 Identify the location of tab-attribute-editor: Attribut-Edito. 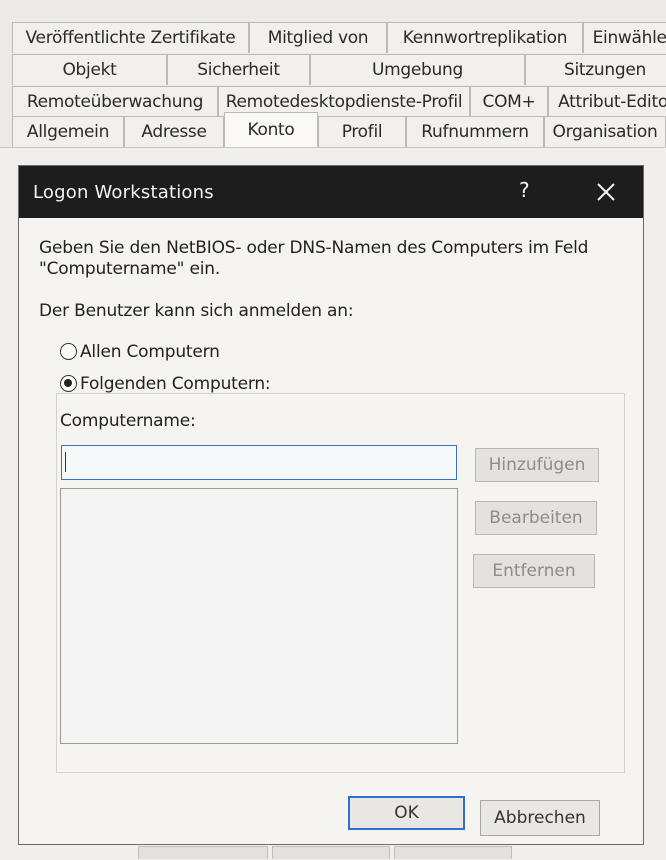
(607, 101).